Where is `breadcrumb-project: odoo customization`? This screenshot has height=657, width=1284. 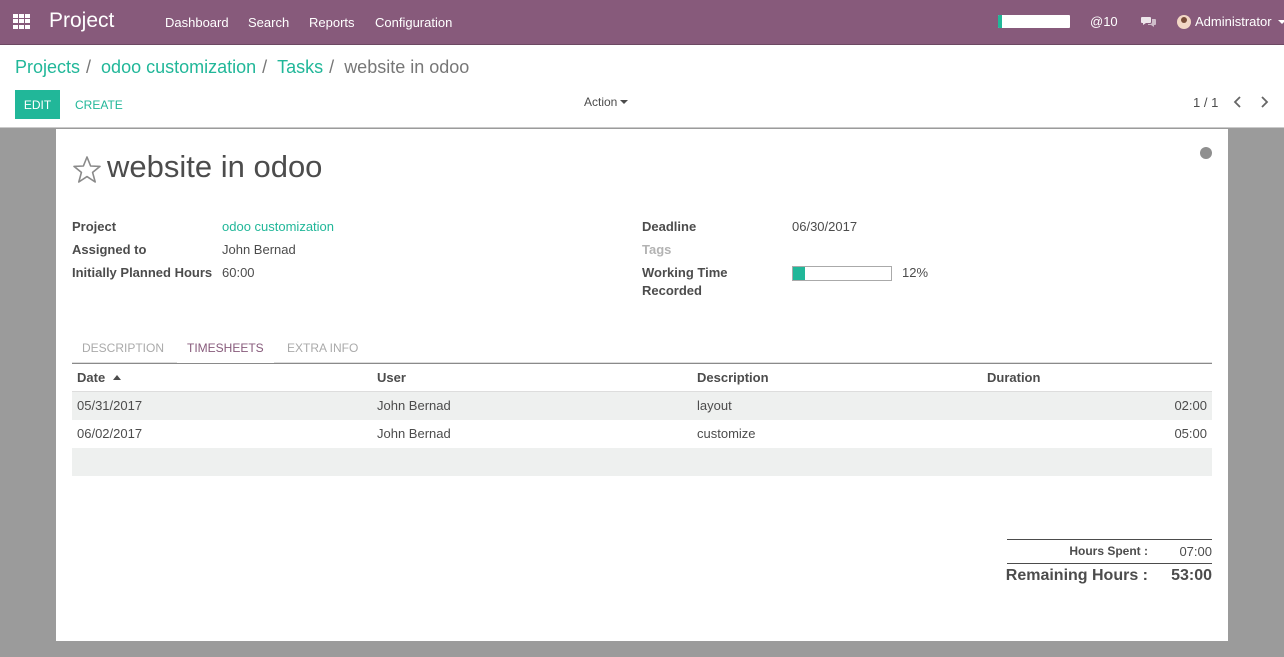 breadcrumb-project: odoo customization is located at coordinates (178, 67).